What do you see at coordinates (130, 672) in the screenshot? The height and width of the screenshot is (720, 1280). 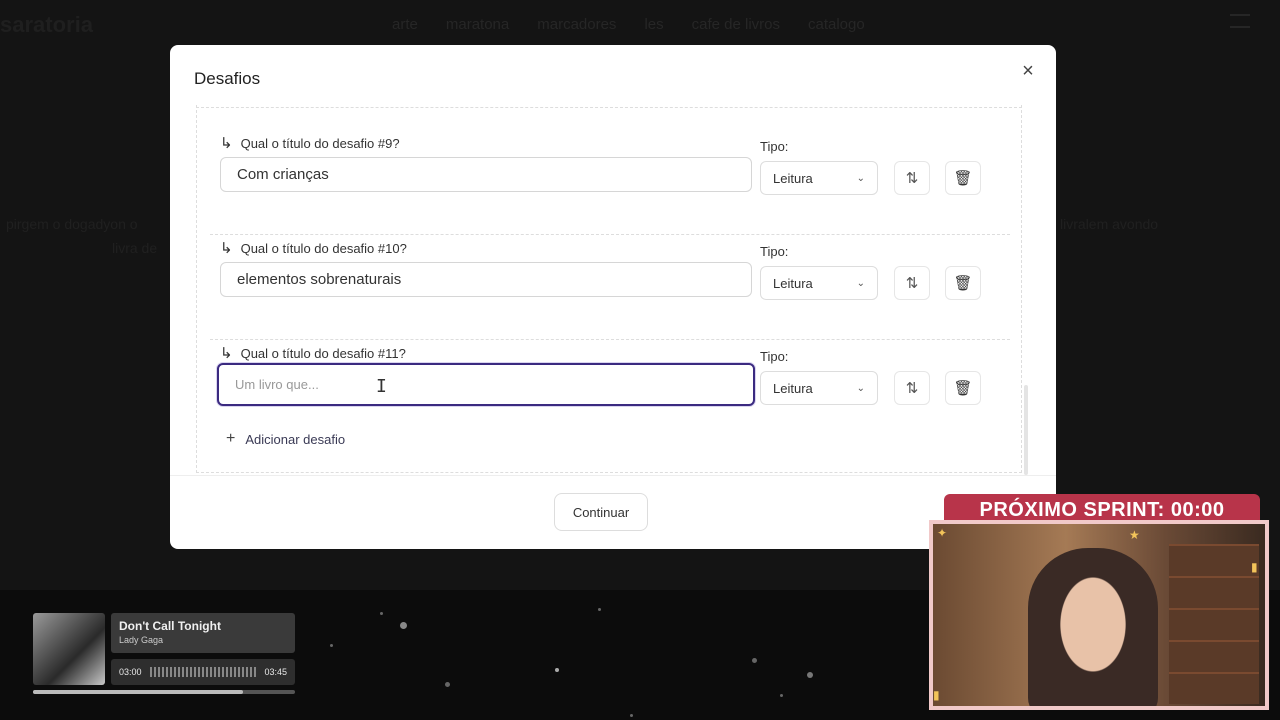 I see `elapsed-time: 03:00` at bounding box center [130, 672].